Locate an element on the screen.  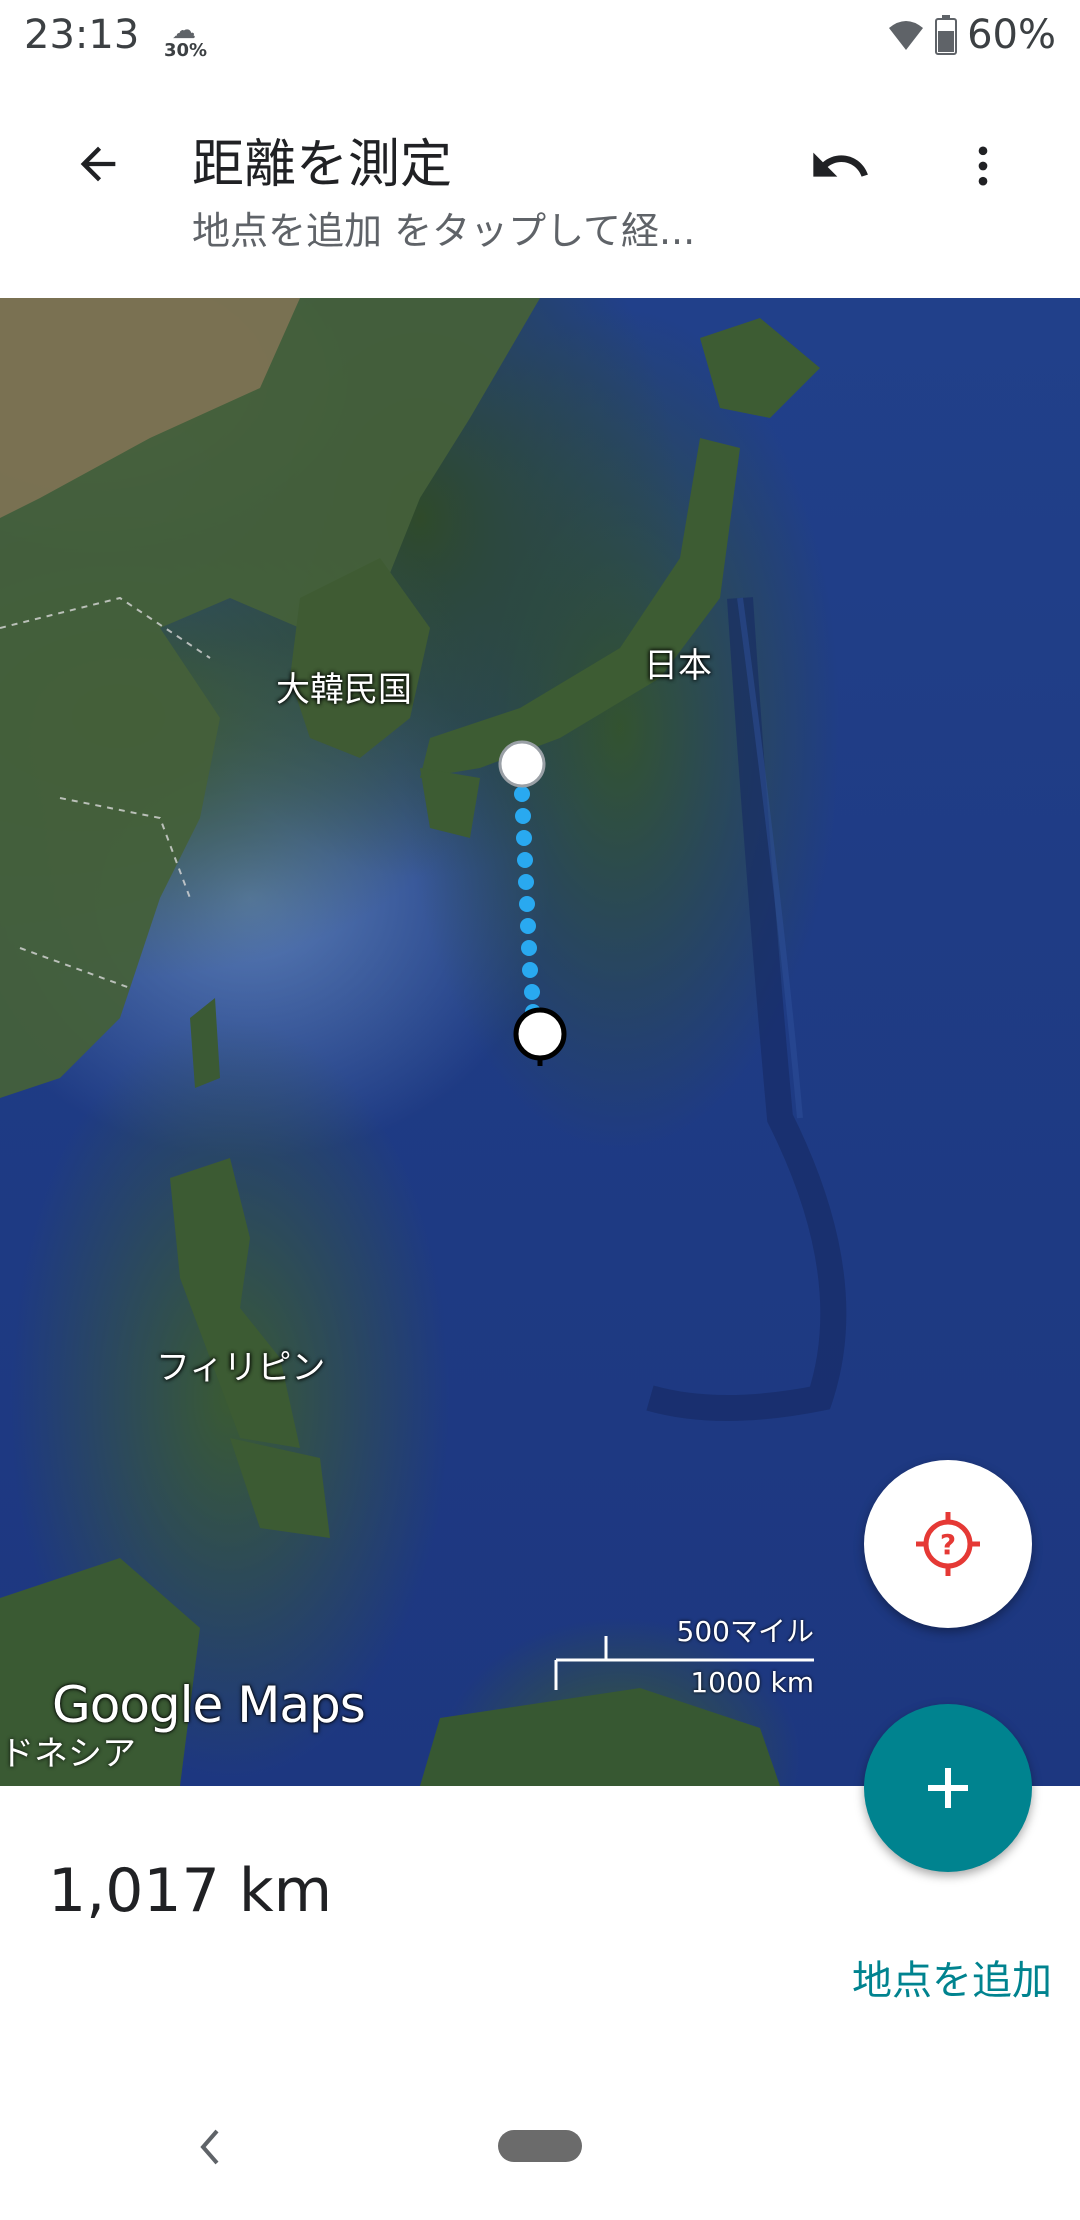
battery-icon is located at coordinates (946, 35).